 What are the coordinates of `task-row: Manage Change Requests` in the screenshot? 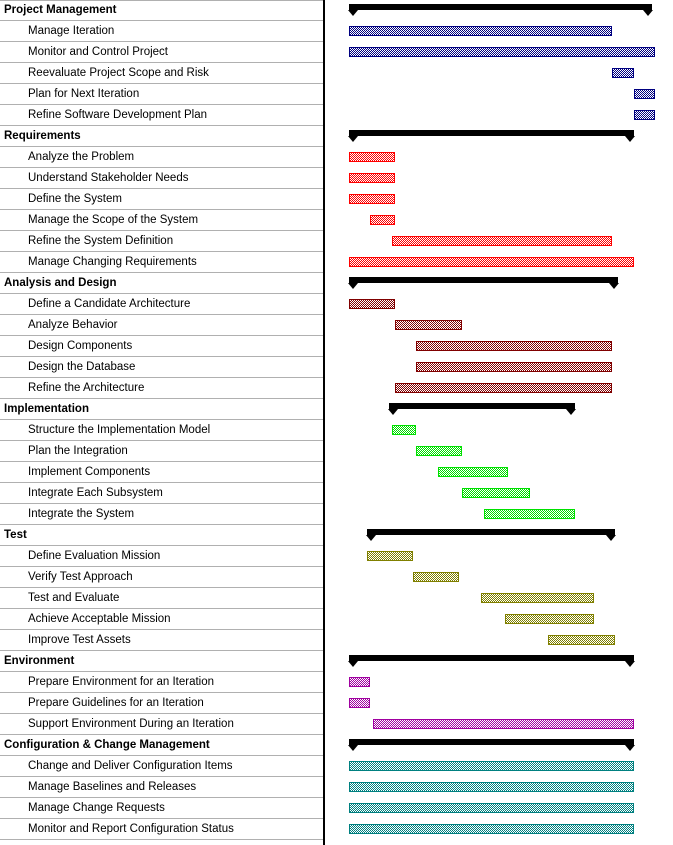 It's located at (161, 808).